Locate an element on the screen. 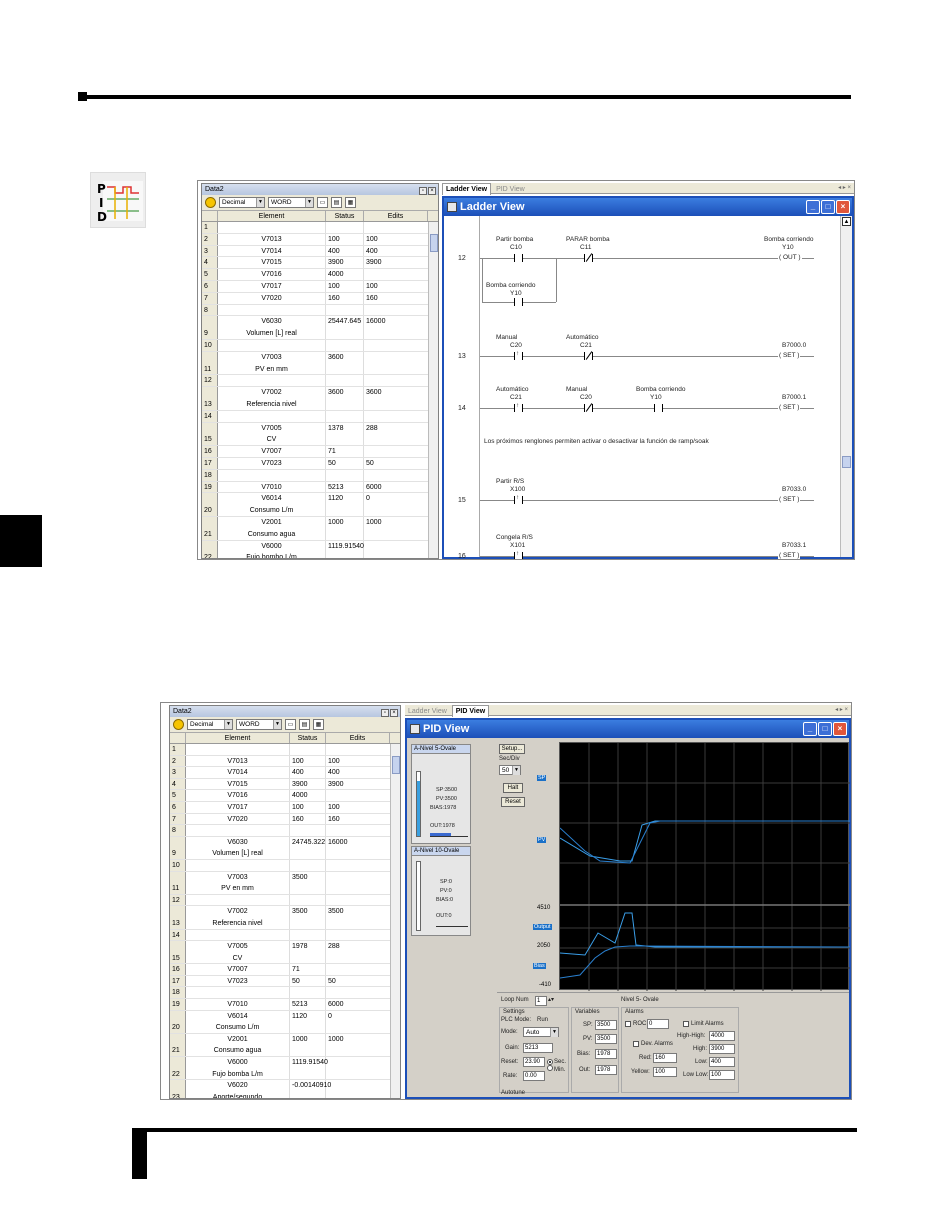 This screenshot has width=950, height=1229. table-row: 19 V7010 5213 6000 is located at coordinates (320, 487).